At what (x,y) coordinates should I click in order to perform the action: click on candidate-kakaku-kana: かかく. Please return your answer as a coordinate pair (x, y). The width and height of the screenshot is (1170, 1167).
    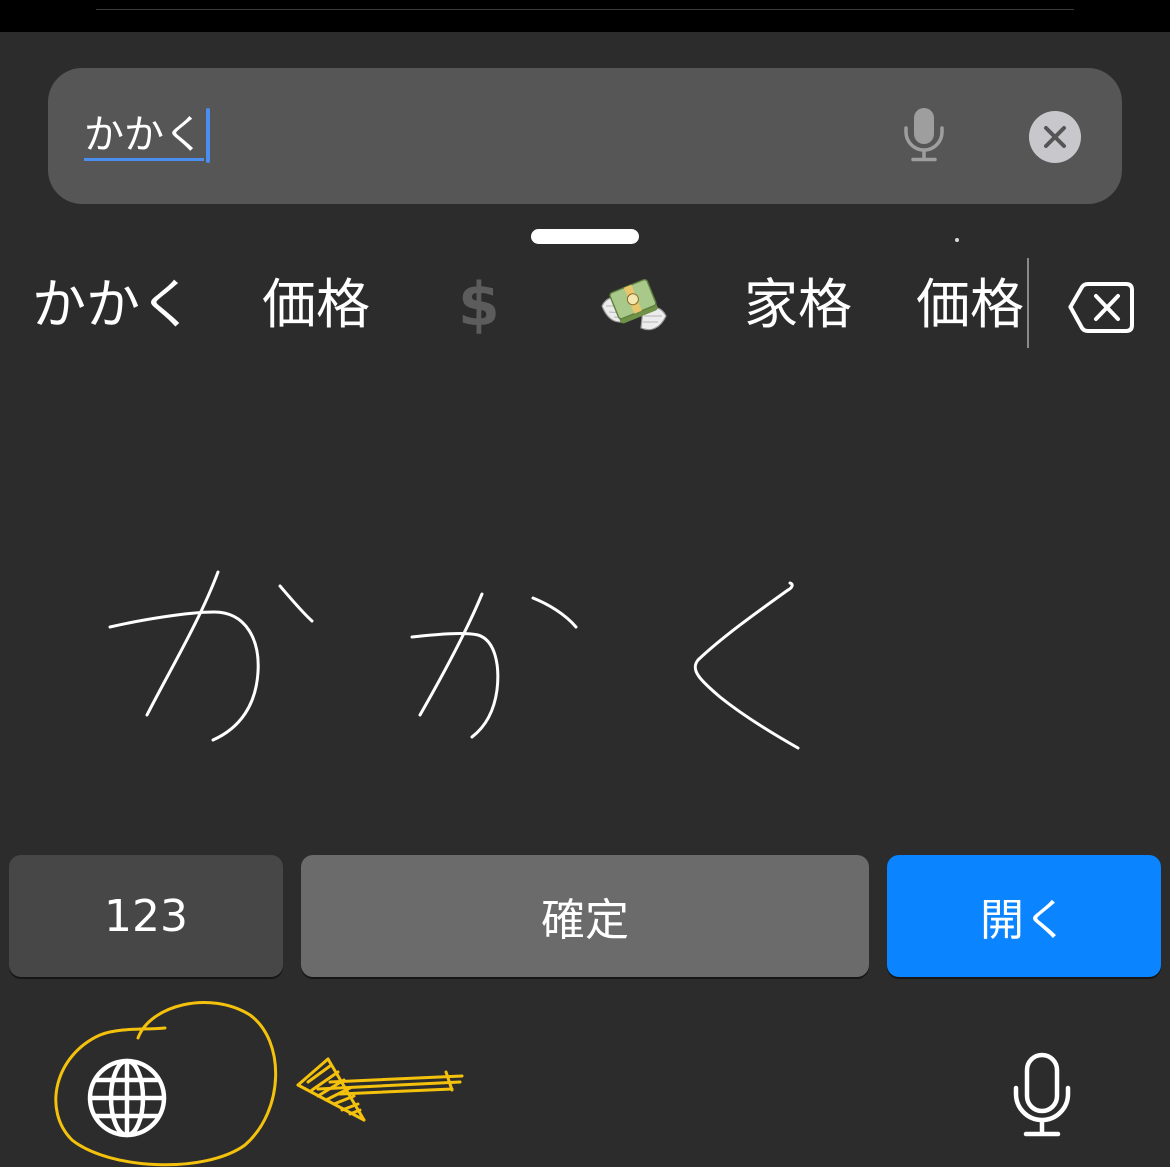
    Looking at the image, I should click on (113, 305).